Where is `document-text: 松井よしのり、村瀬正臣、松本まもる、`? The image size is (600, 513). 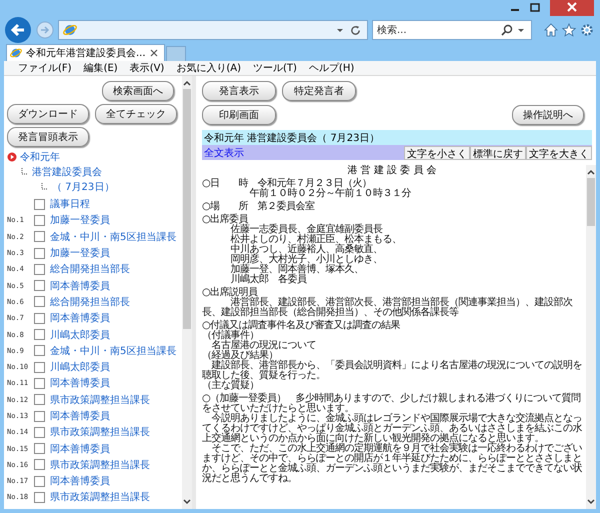
document-text: 松井よしのり、村瀬正臣、松本まもる、 is located at coordinates (316, 240).